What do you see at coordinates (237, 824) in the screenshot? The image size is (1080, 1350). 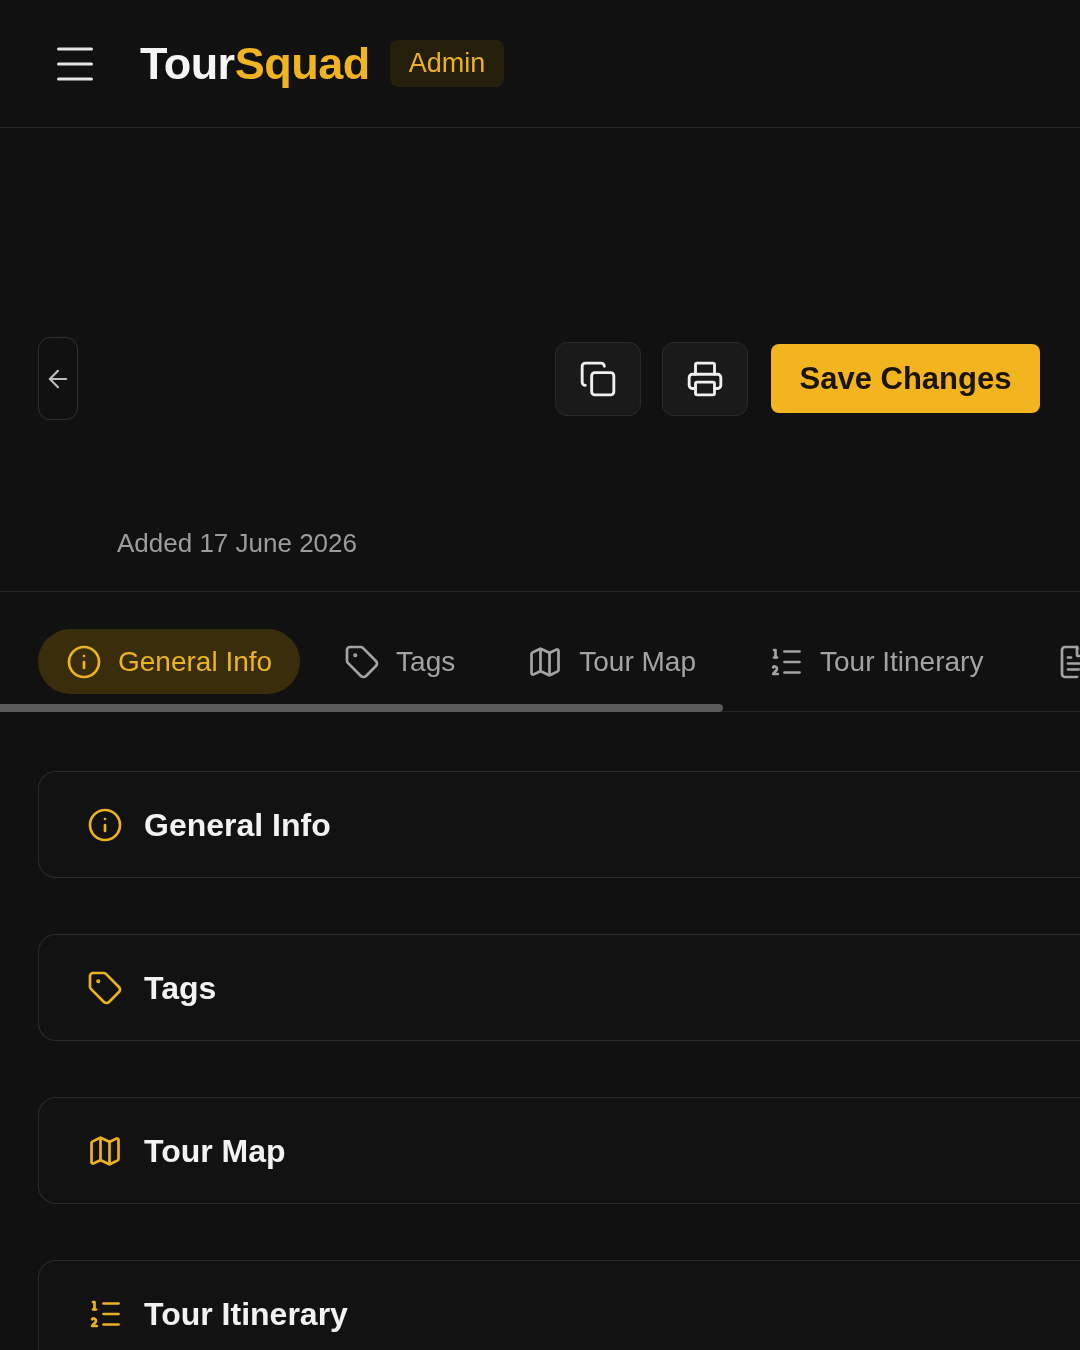 I see `section-title: General Info` at bounding box center [237, 824].